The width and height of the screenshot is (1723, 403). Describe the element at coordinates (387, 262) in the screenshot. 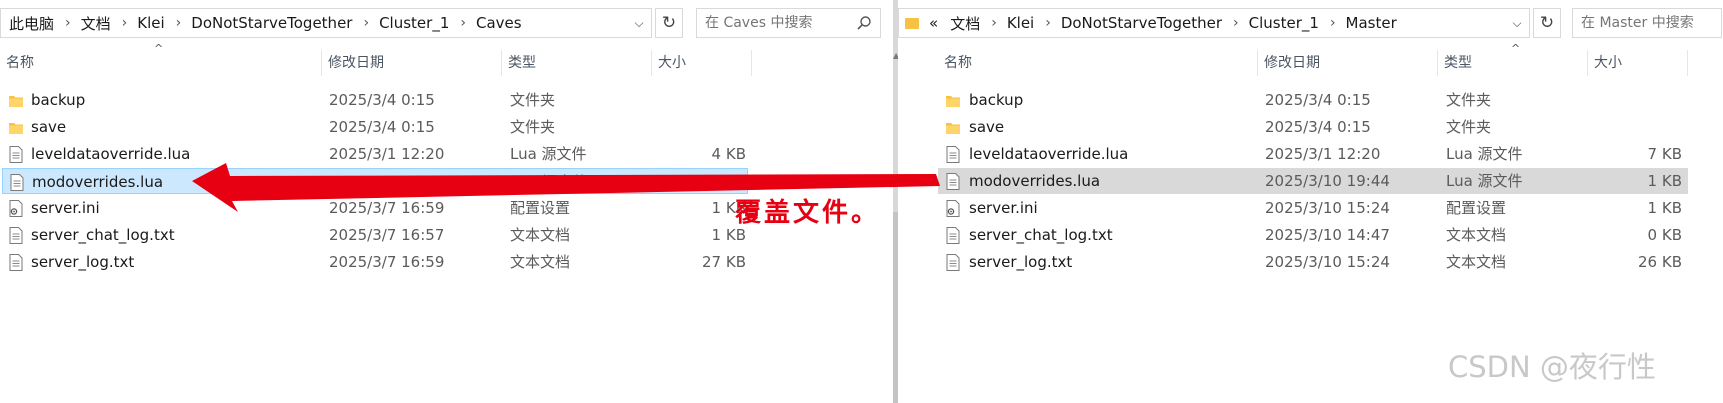

I see `file-modified-date: 2025/3/7 16:59` at that location.